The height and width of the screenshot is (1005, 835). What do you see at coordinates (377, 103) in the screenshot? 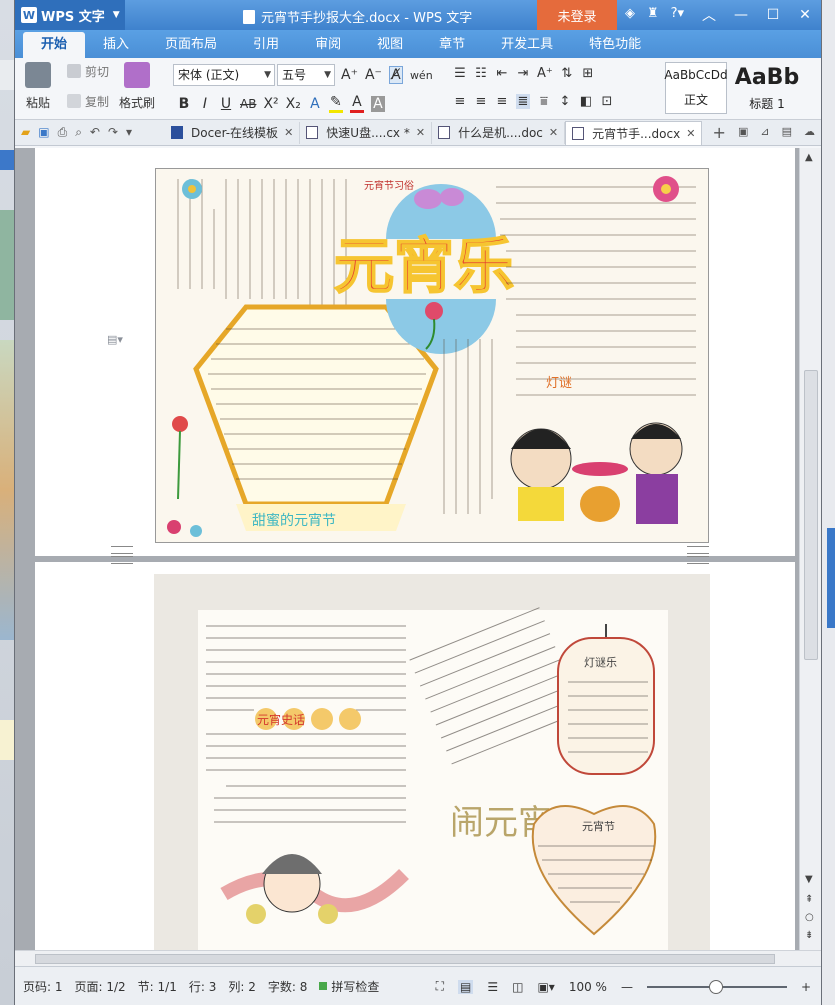
I see `char-shading-icon: A` at bounding box center [377, 103].